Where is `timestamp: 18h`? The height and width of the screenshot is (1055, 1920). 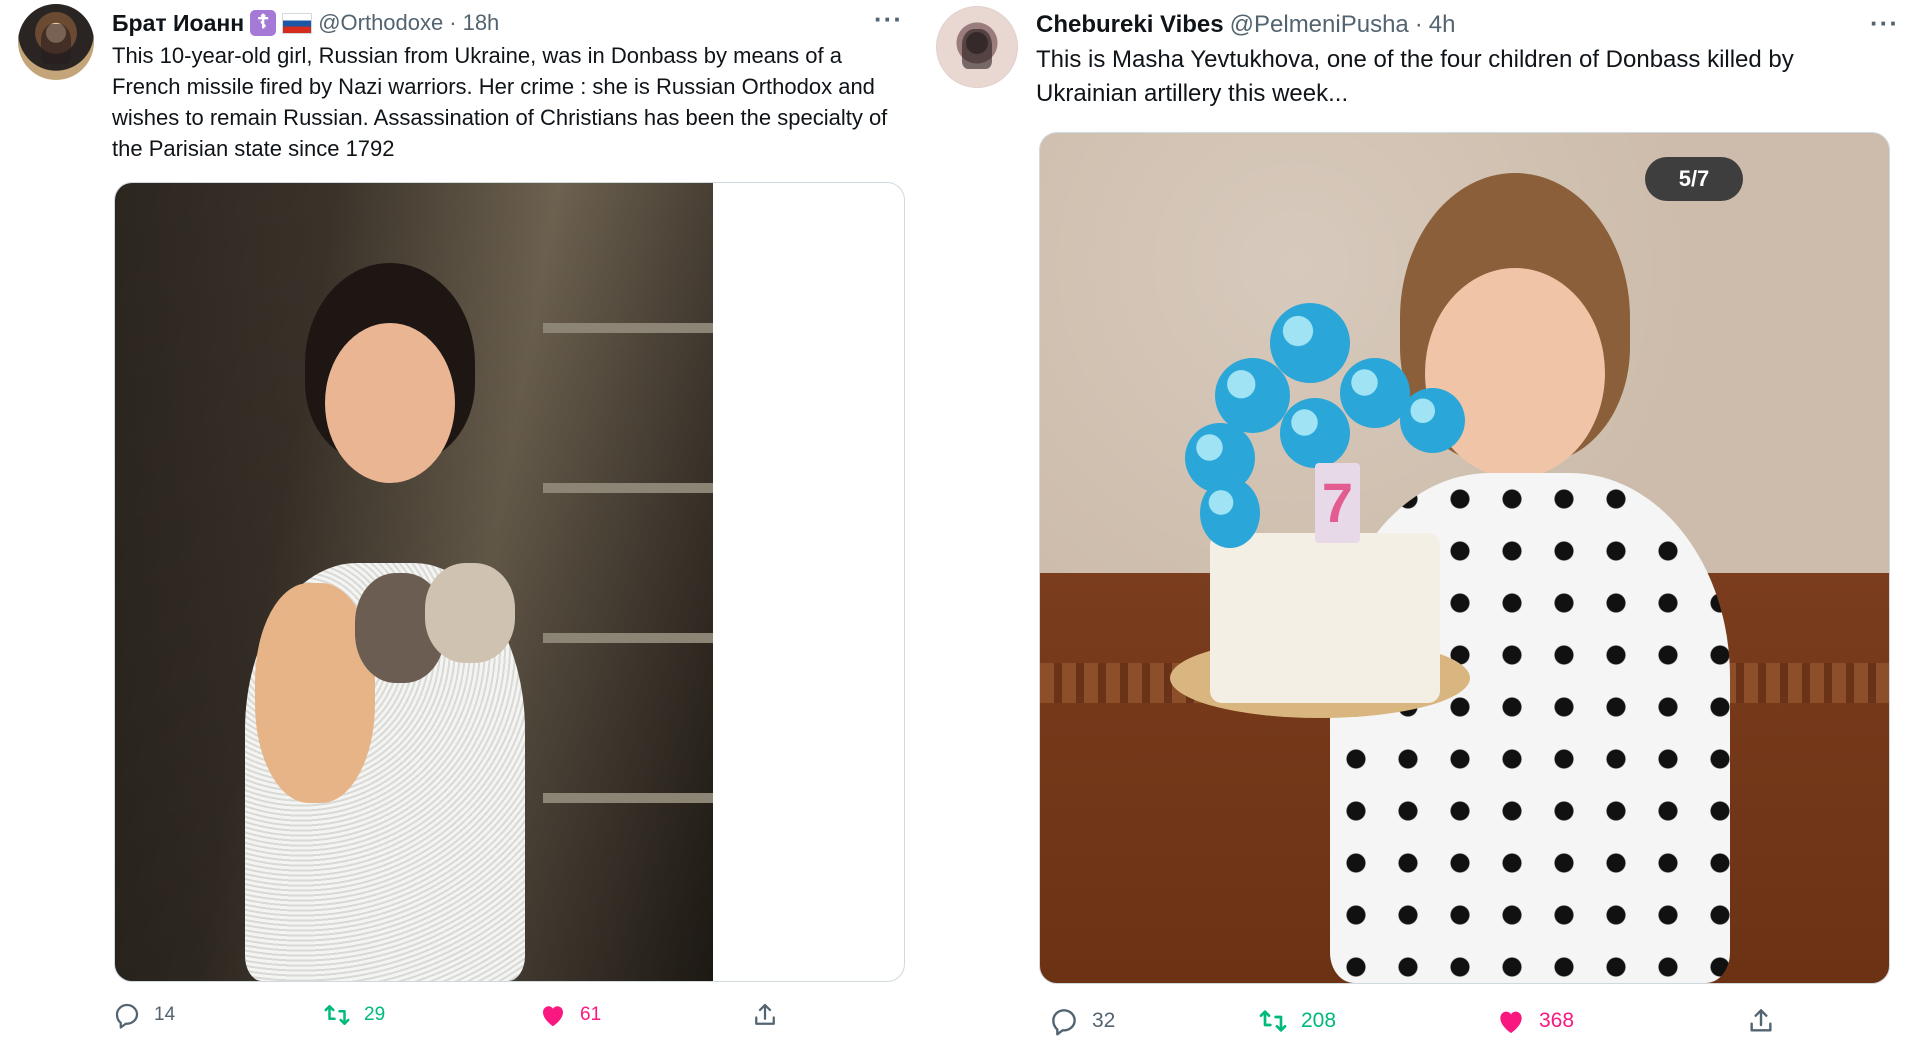 timestamp: 18h is located at coordinates (481, 23).